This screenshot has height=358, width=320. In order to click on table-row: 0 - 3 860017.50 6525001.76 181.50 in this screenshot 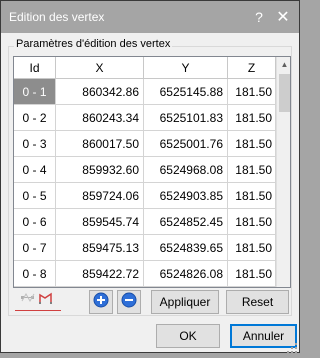, I will do `click(145, 144)`.